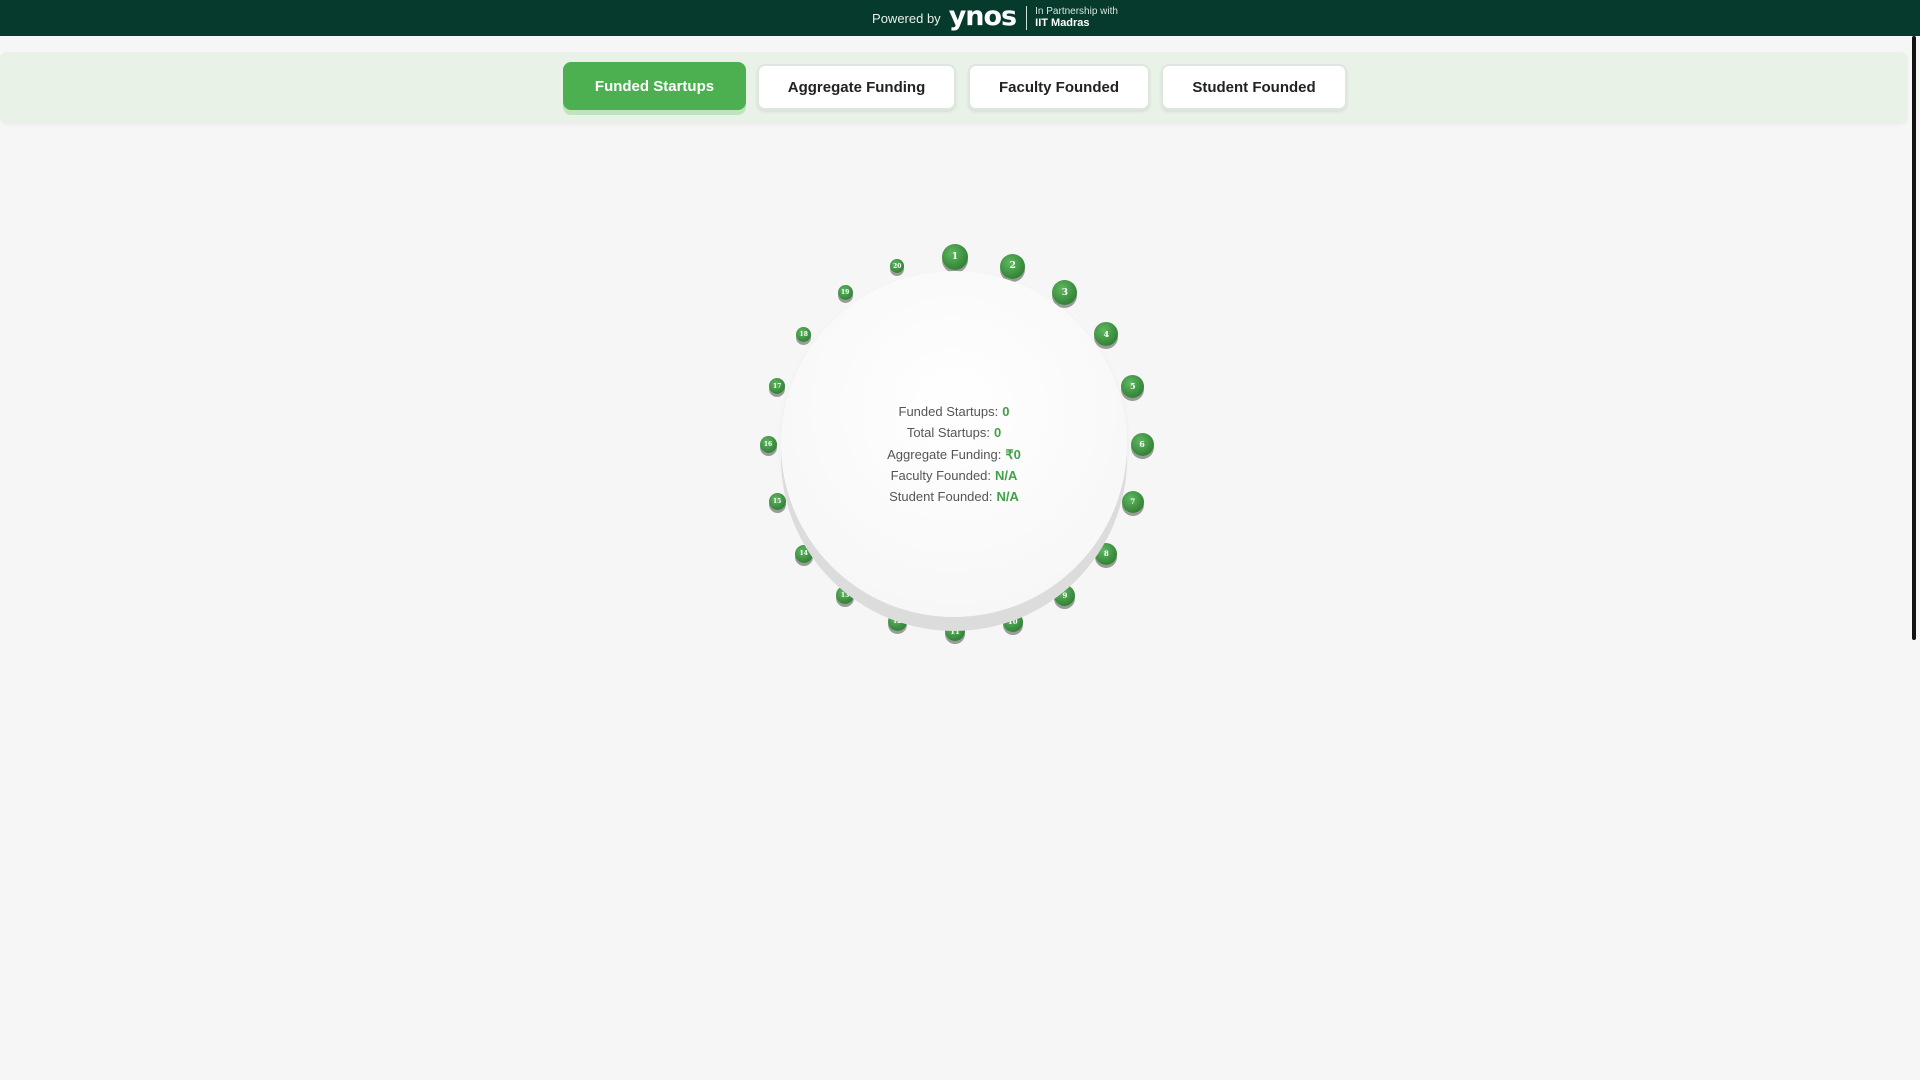 The height and width of the screenshot is (1080, 1920). Describe the element at coordinates (1106, 553) in the screenshot. I see `orbit-node-8: 8` at that location.